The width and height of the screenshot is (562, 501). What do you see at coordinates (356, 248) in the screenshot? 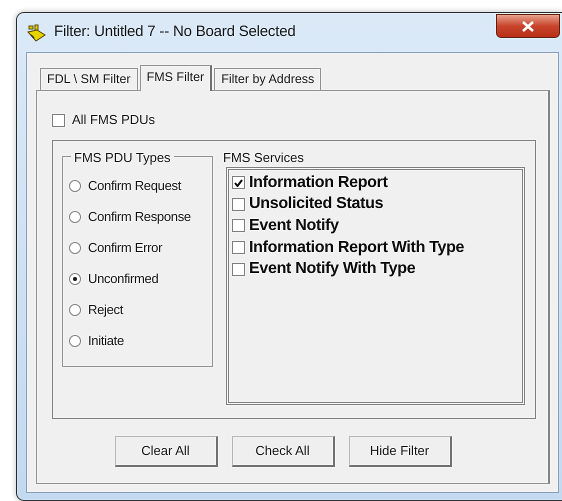
I see `list-item-label: Information Report With Type` at bounding box center [356, 248].